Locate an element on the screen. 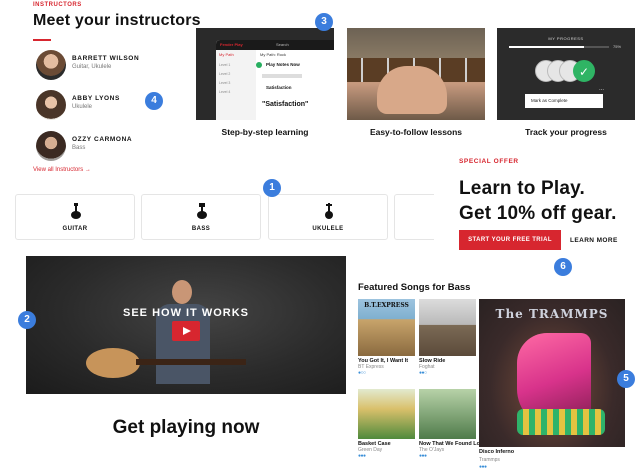 This screenshot has height=473, width=641. check-icon: ✓ is located at coordinates (584, 71).